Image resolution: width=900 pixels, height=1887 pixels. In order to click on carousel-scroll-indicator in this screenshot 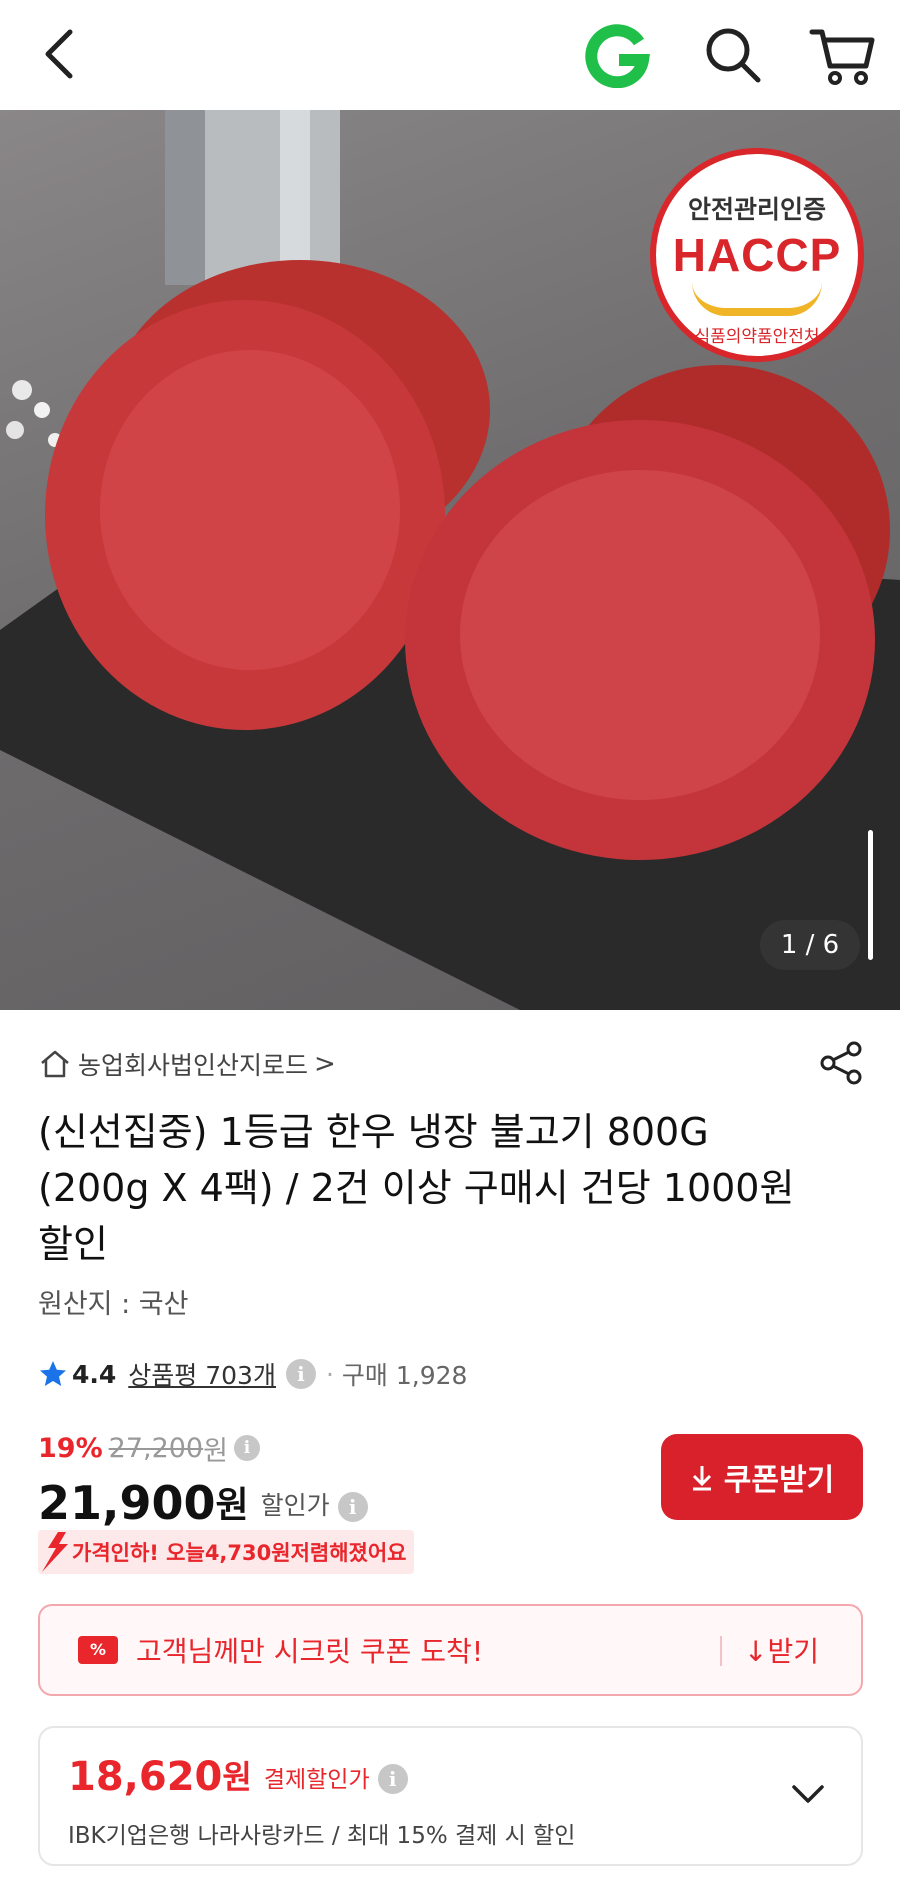, I will do `click(870, 895)`.